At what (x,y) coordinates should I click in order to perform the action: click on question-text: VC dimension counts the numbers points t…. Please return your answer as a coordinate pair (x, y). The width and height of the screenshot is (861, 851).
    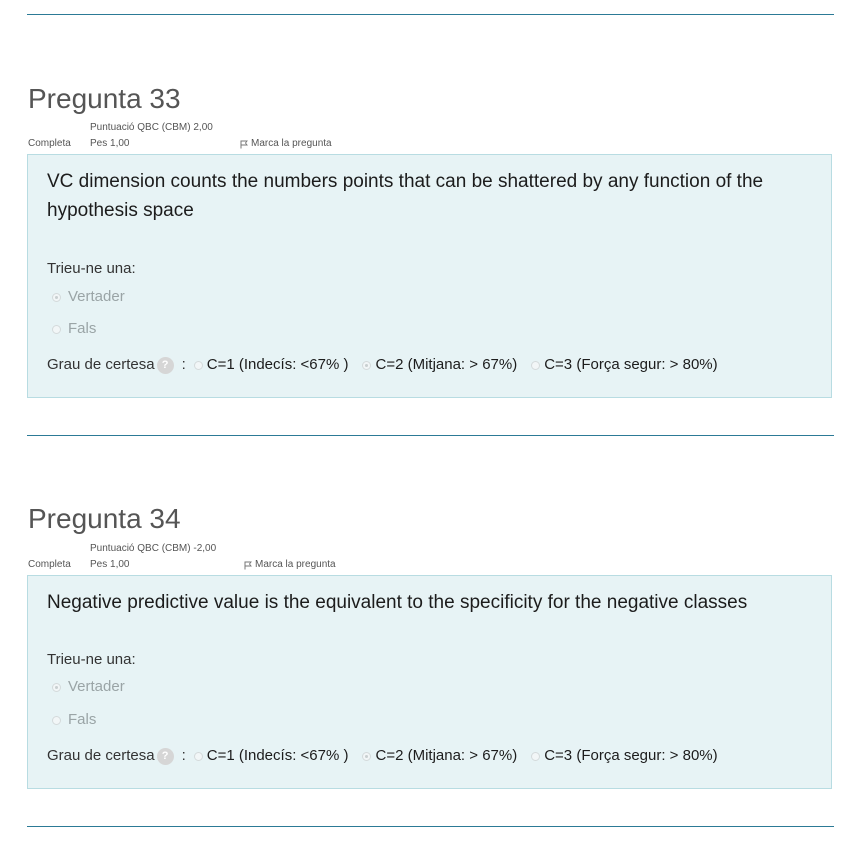
    Looking at the image, I should click on (405, 196).